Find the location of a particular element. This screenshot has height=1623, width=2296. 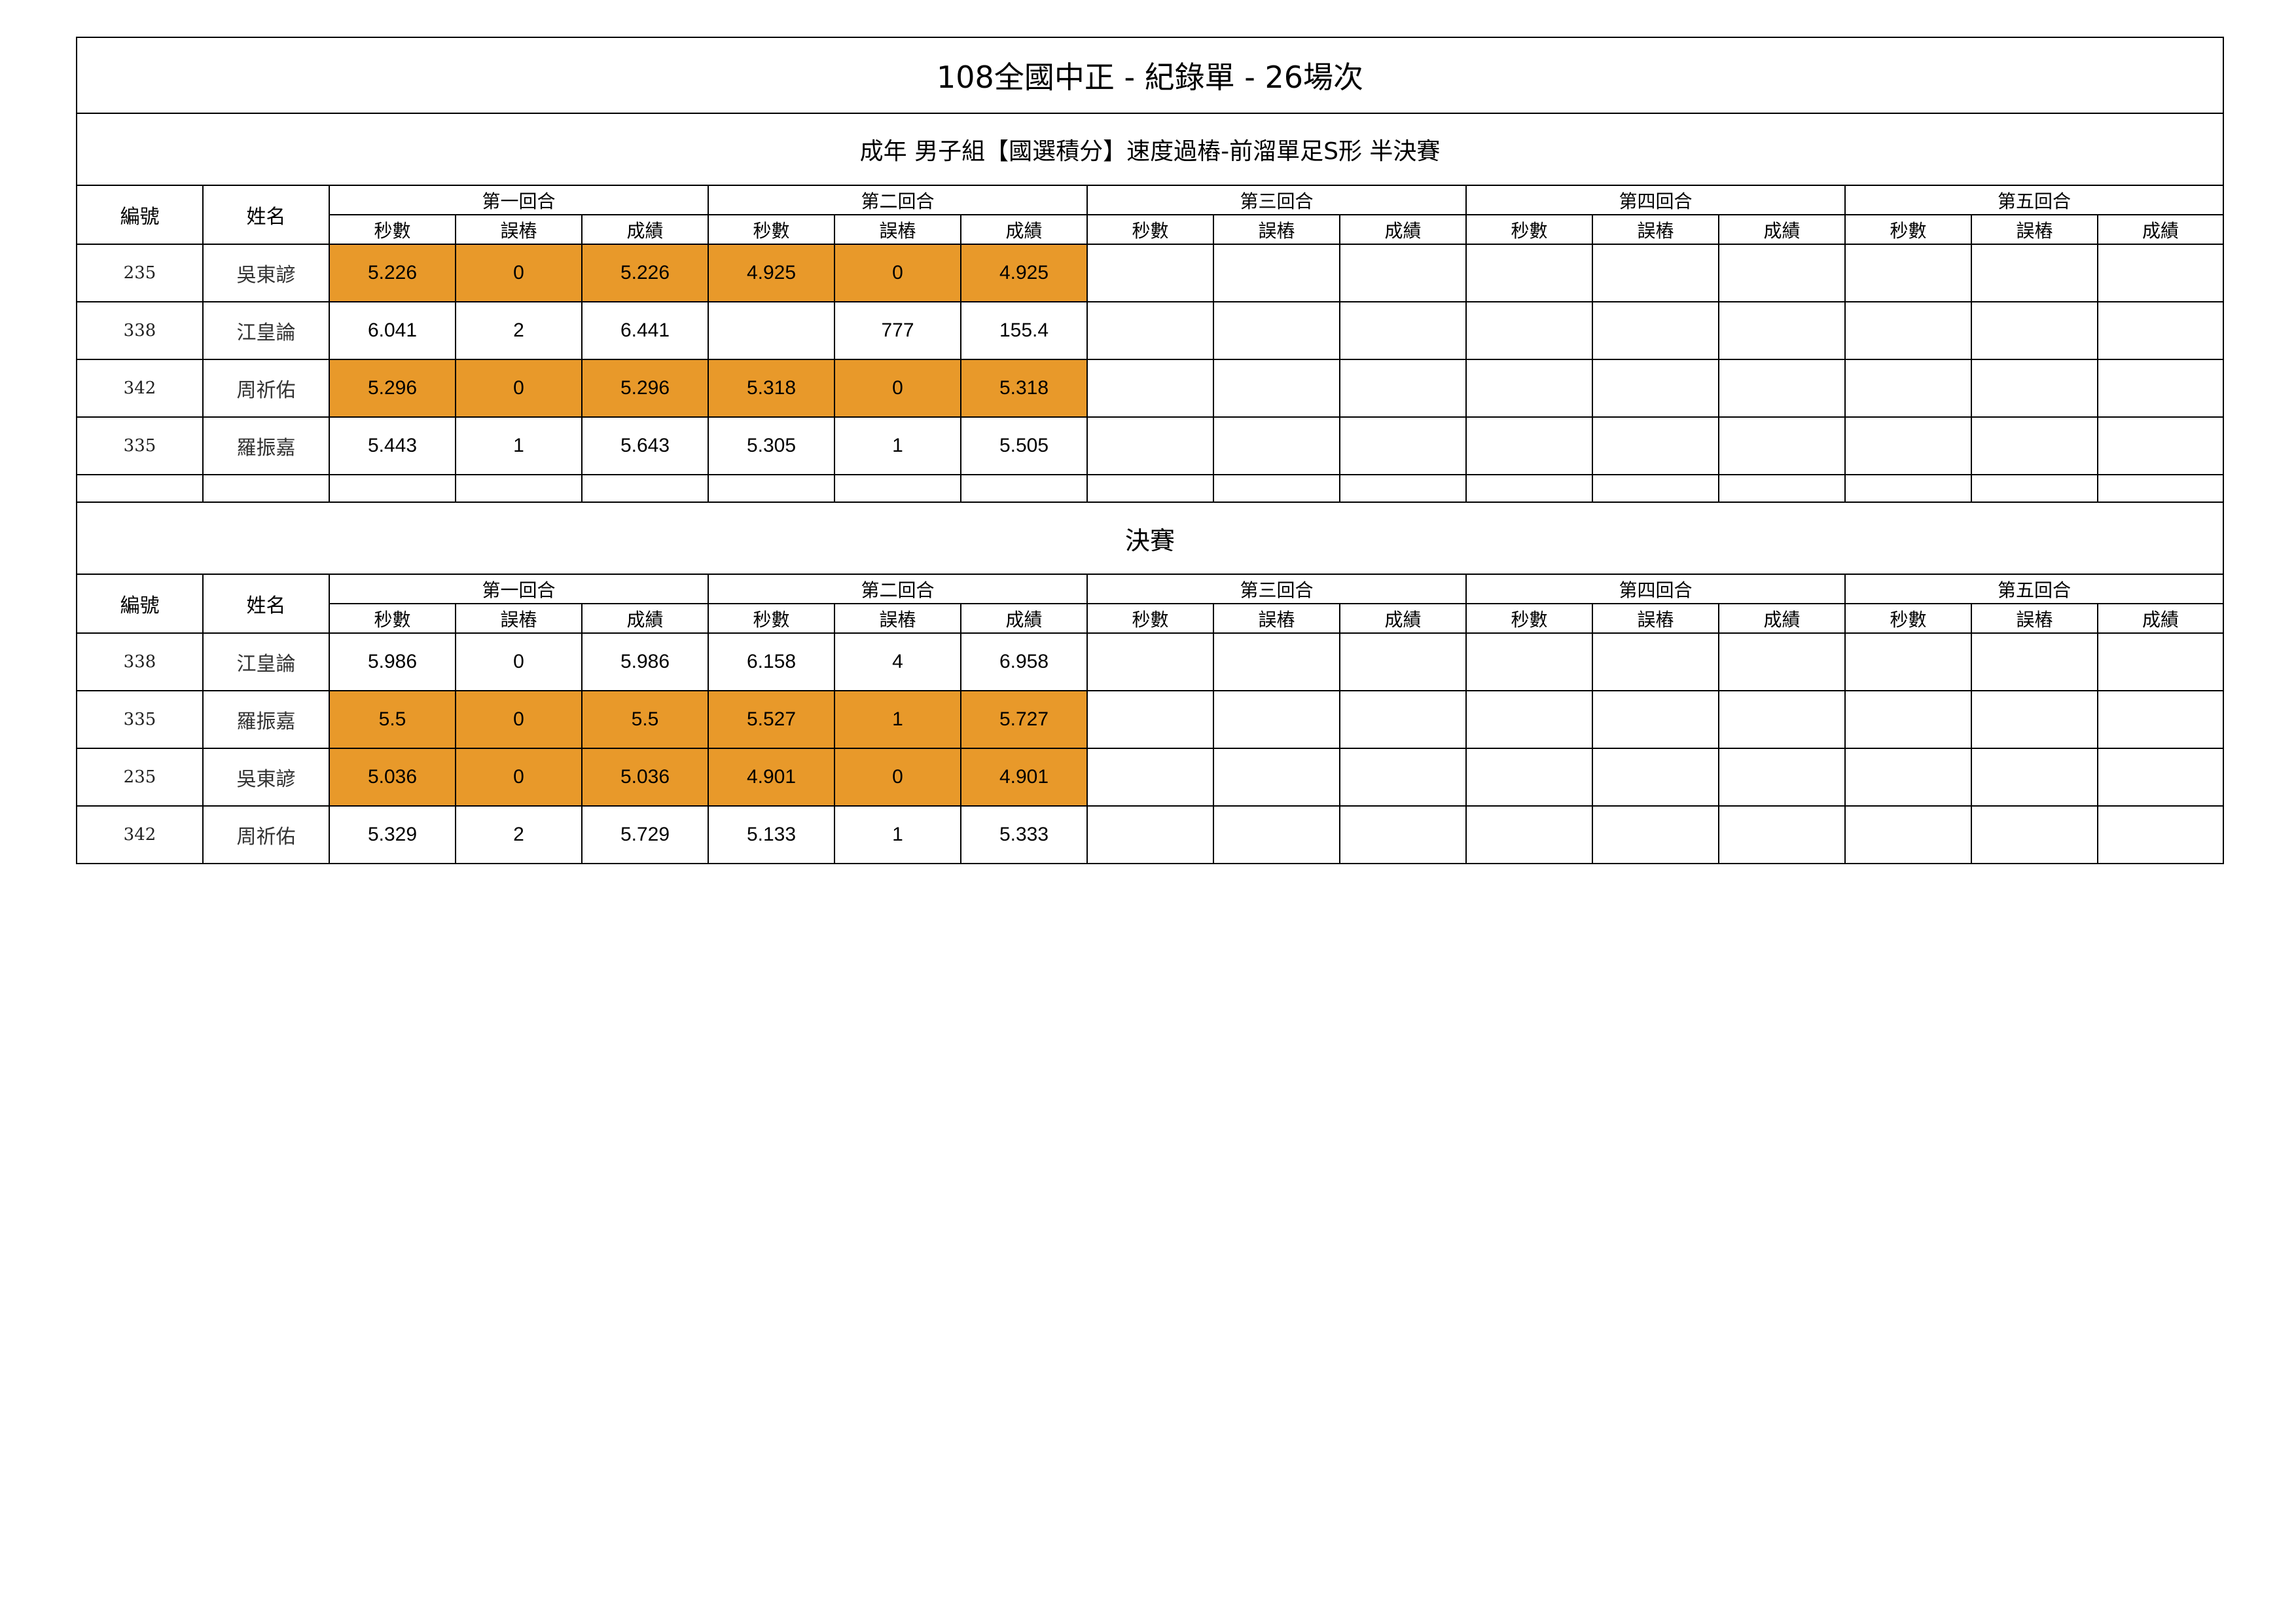

table-row: 342 周祈佑 5.329 2 5.729 5.133 1 5.333 is located at coordinates (1150, 834).